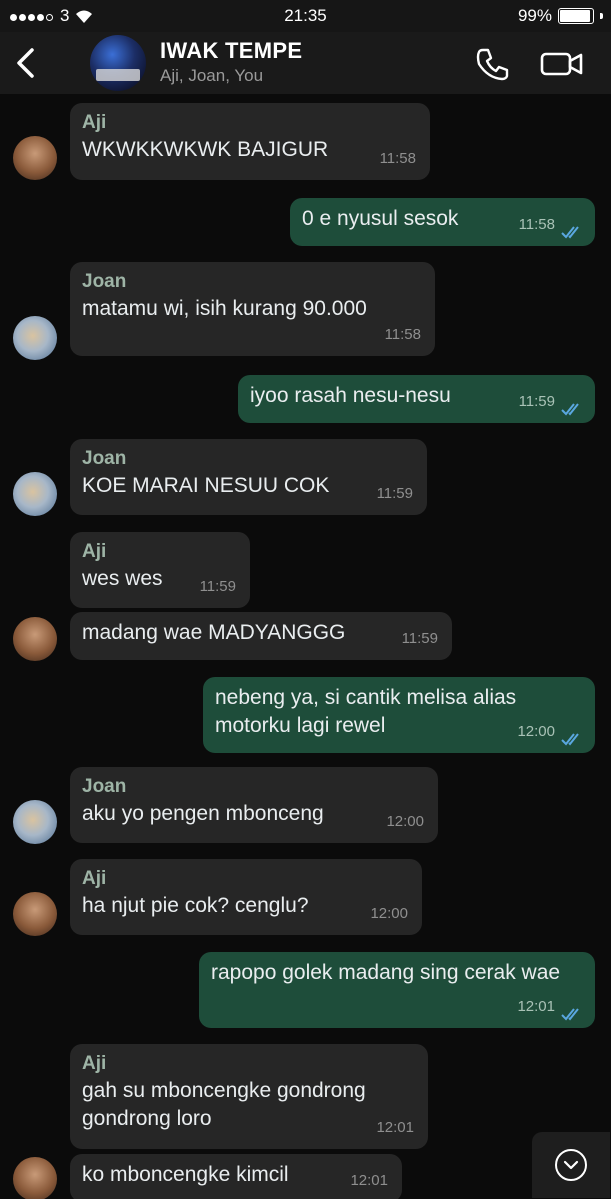  I want to click on battery-status: 99%, so click(560, 16).